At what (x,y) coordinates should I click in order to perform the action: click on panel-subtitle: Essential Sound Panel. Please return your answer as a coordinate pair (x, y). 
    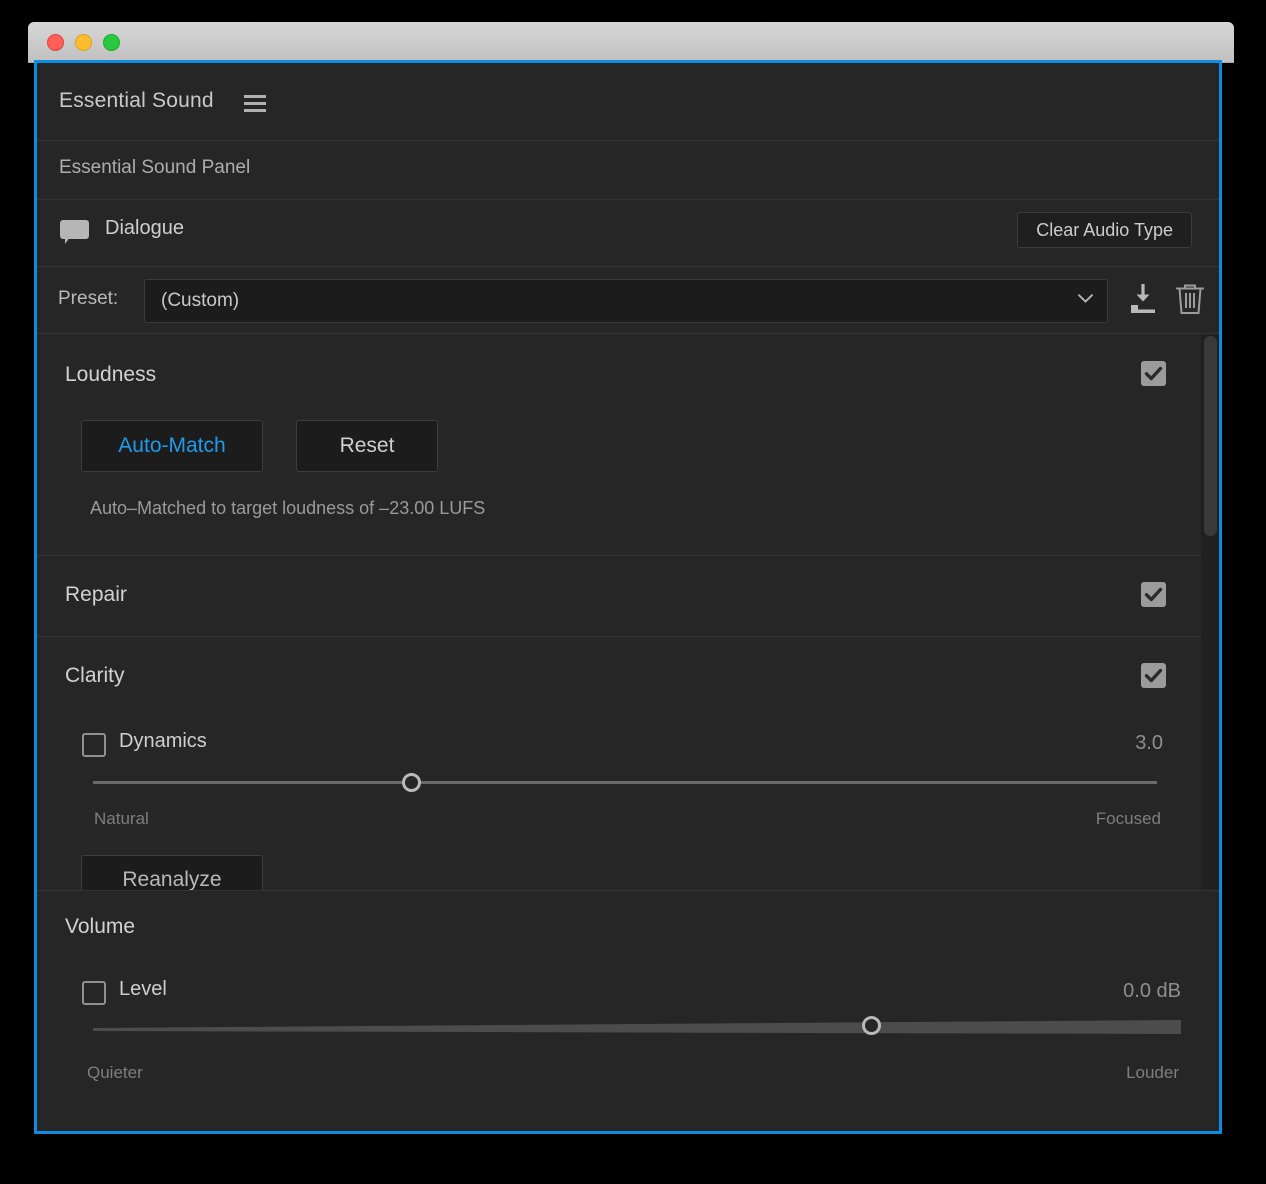
    Looking at the image, I should click on (155, 167).